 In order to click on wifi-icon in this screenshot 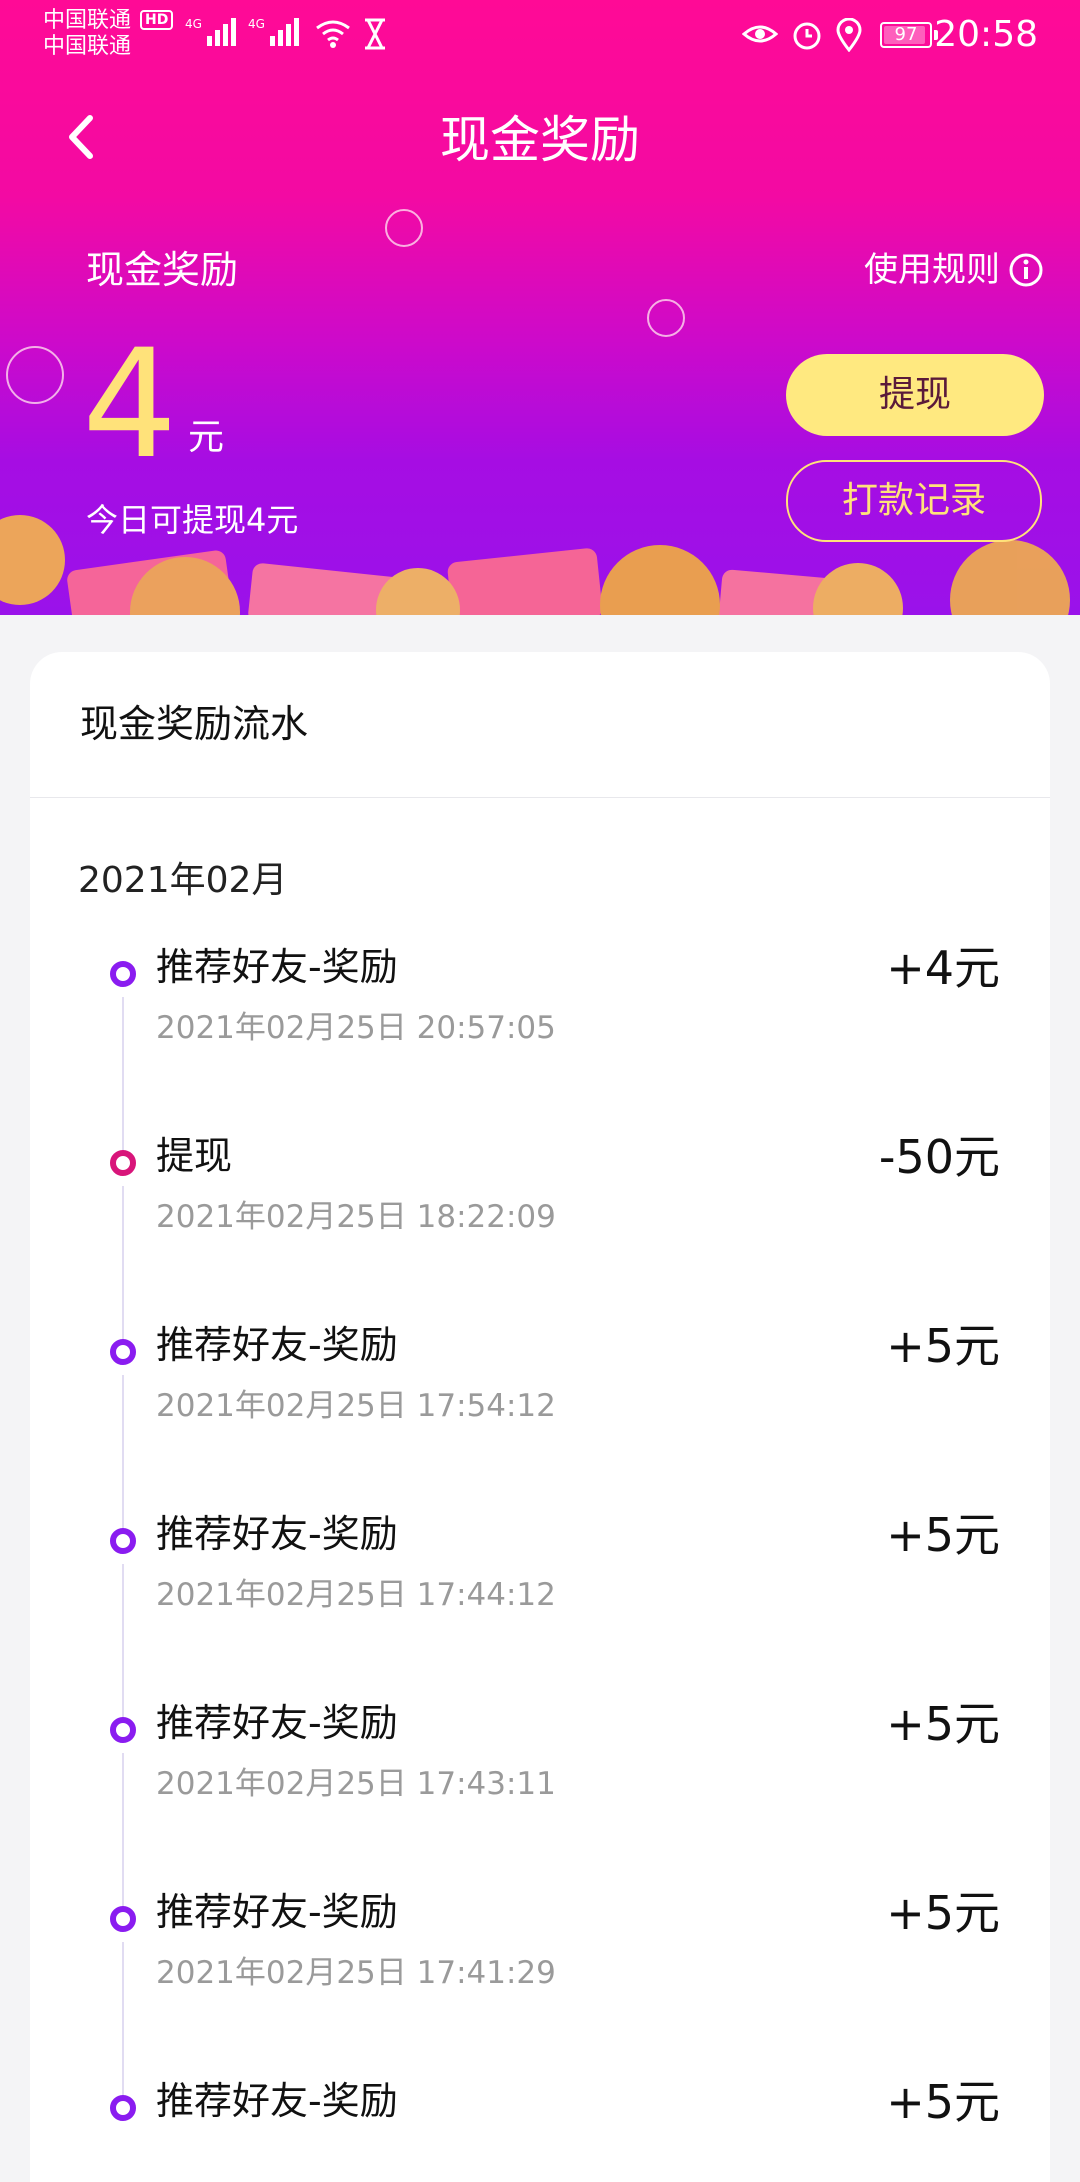, I will do `click(333, 34)`.